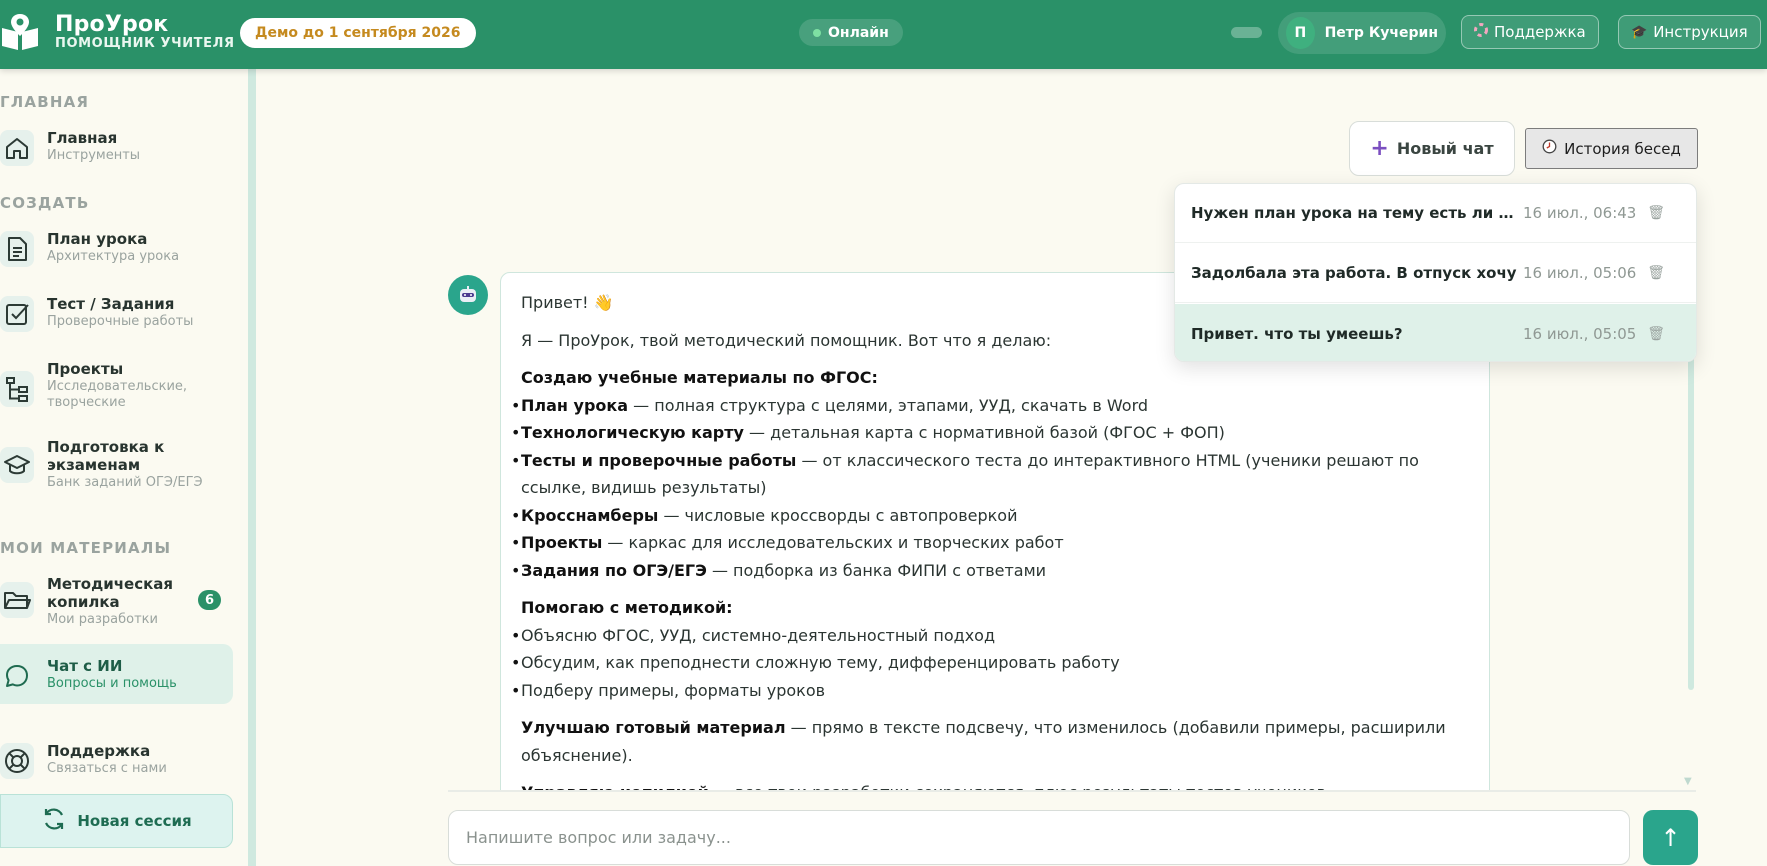 This screenshot has width=1767, height=866. What do you see at coordinates (1639, 32) in the screenshot?
I see `graduation-cap-icon: 🎓` at bounding box center [1639, 32].